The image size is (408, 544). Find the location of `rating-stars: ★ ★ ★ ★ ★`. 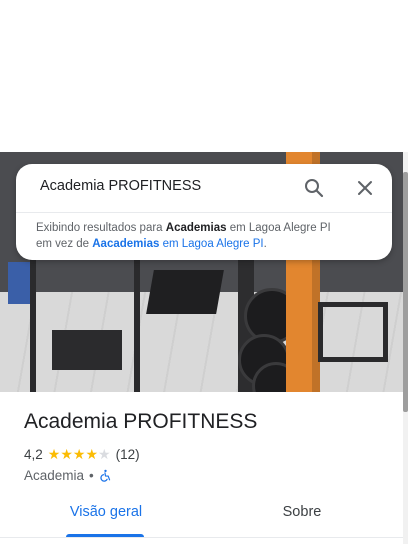

rating-stars: ★ ★ ★ ★ ★ is located at coordinates (79, 454).